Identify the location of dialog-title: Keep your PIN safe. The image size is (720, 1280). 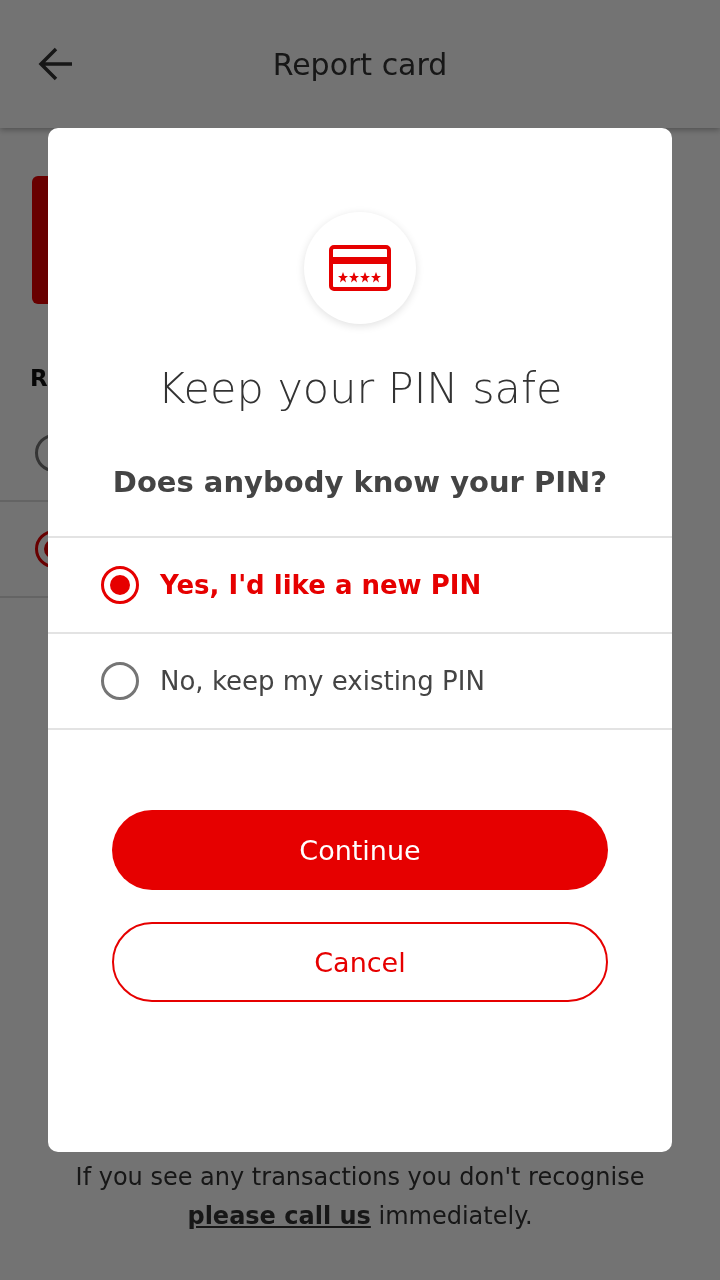
(360, 388).